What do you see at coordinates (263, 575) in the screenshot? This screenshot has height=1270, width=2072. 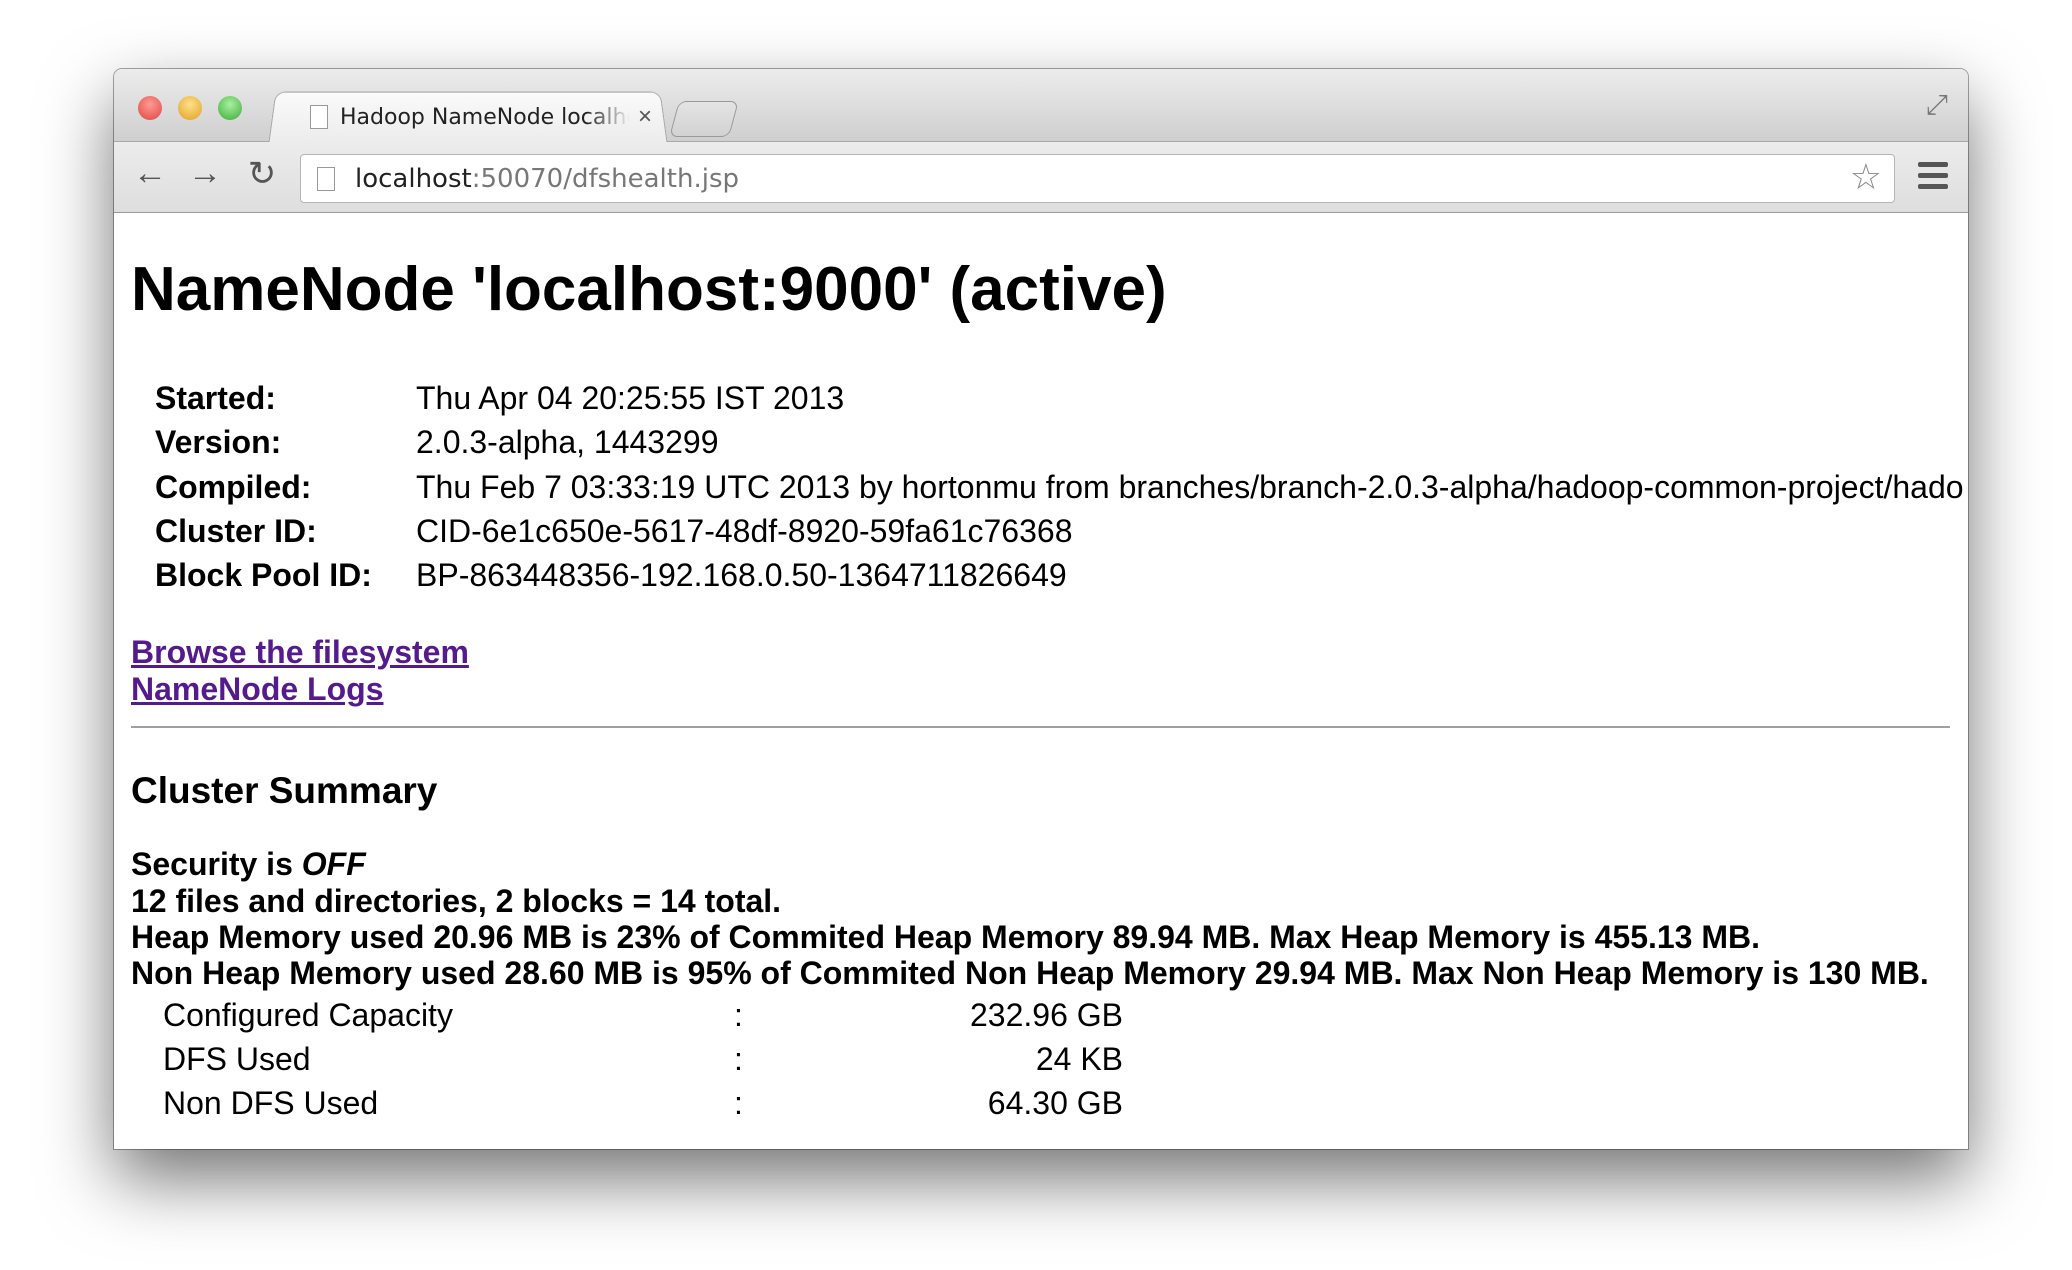 I see `info-label: Block Pool ID:` at bounding box center [263, 575].